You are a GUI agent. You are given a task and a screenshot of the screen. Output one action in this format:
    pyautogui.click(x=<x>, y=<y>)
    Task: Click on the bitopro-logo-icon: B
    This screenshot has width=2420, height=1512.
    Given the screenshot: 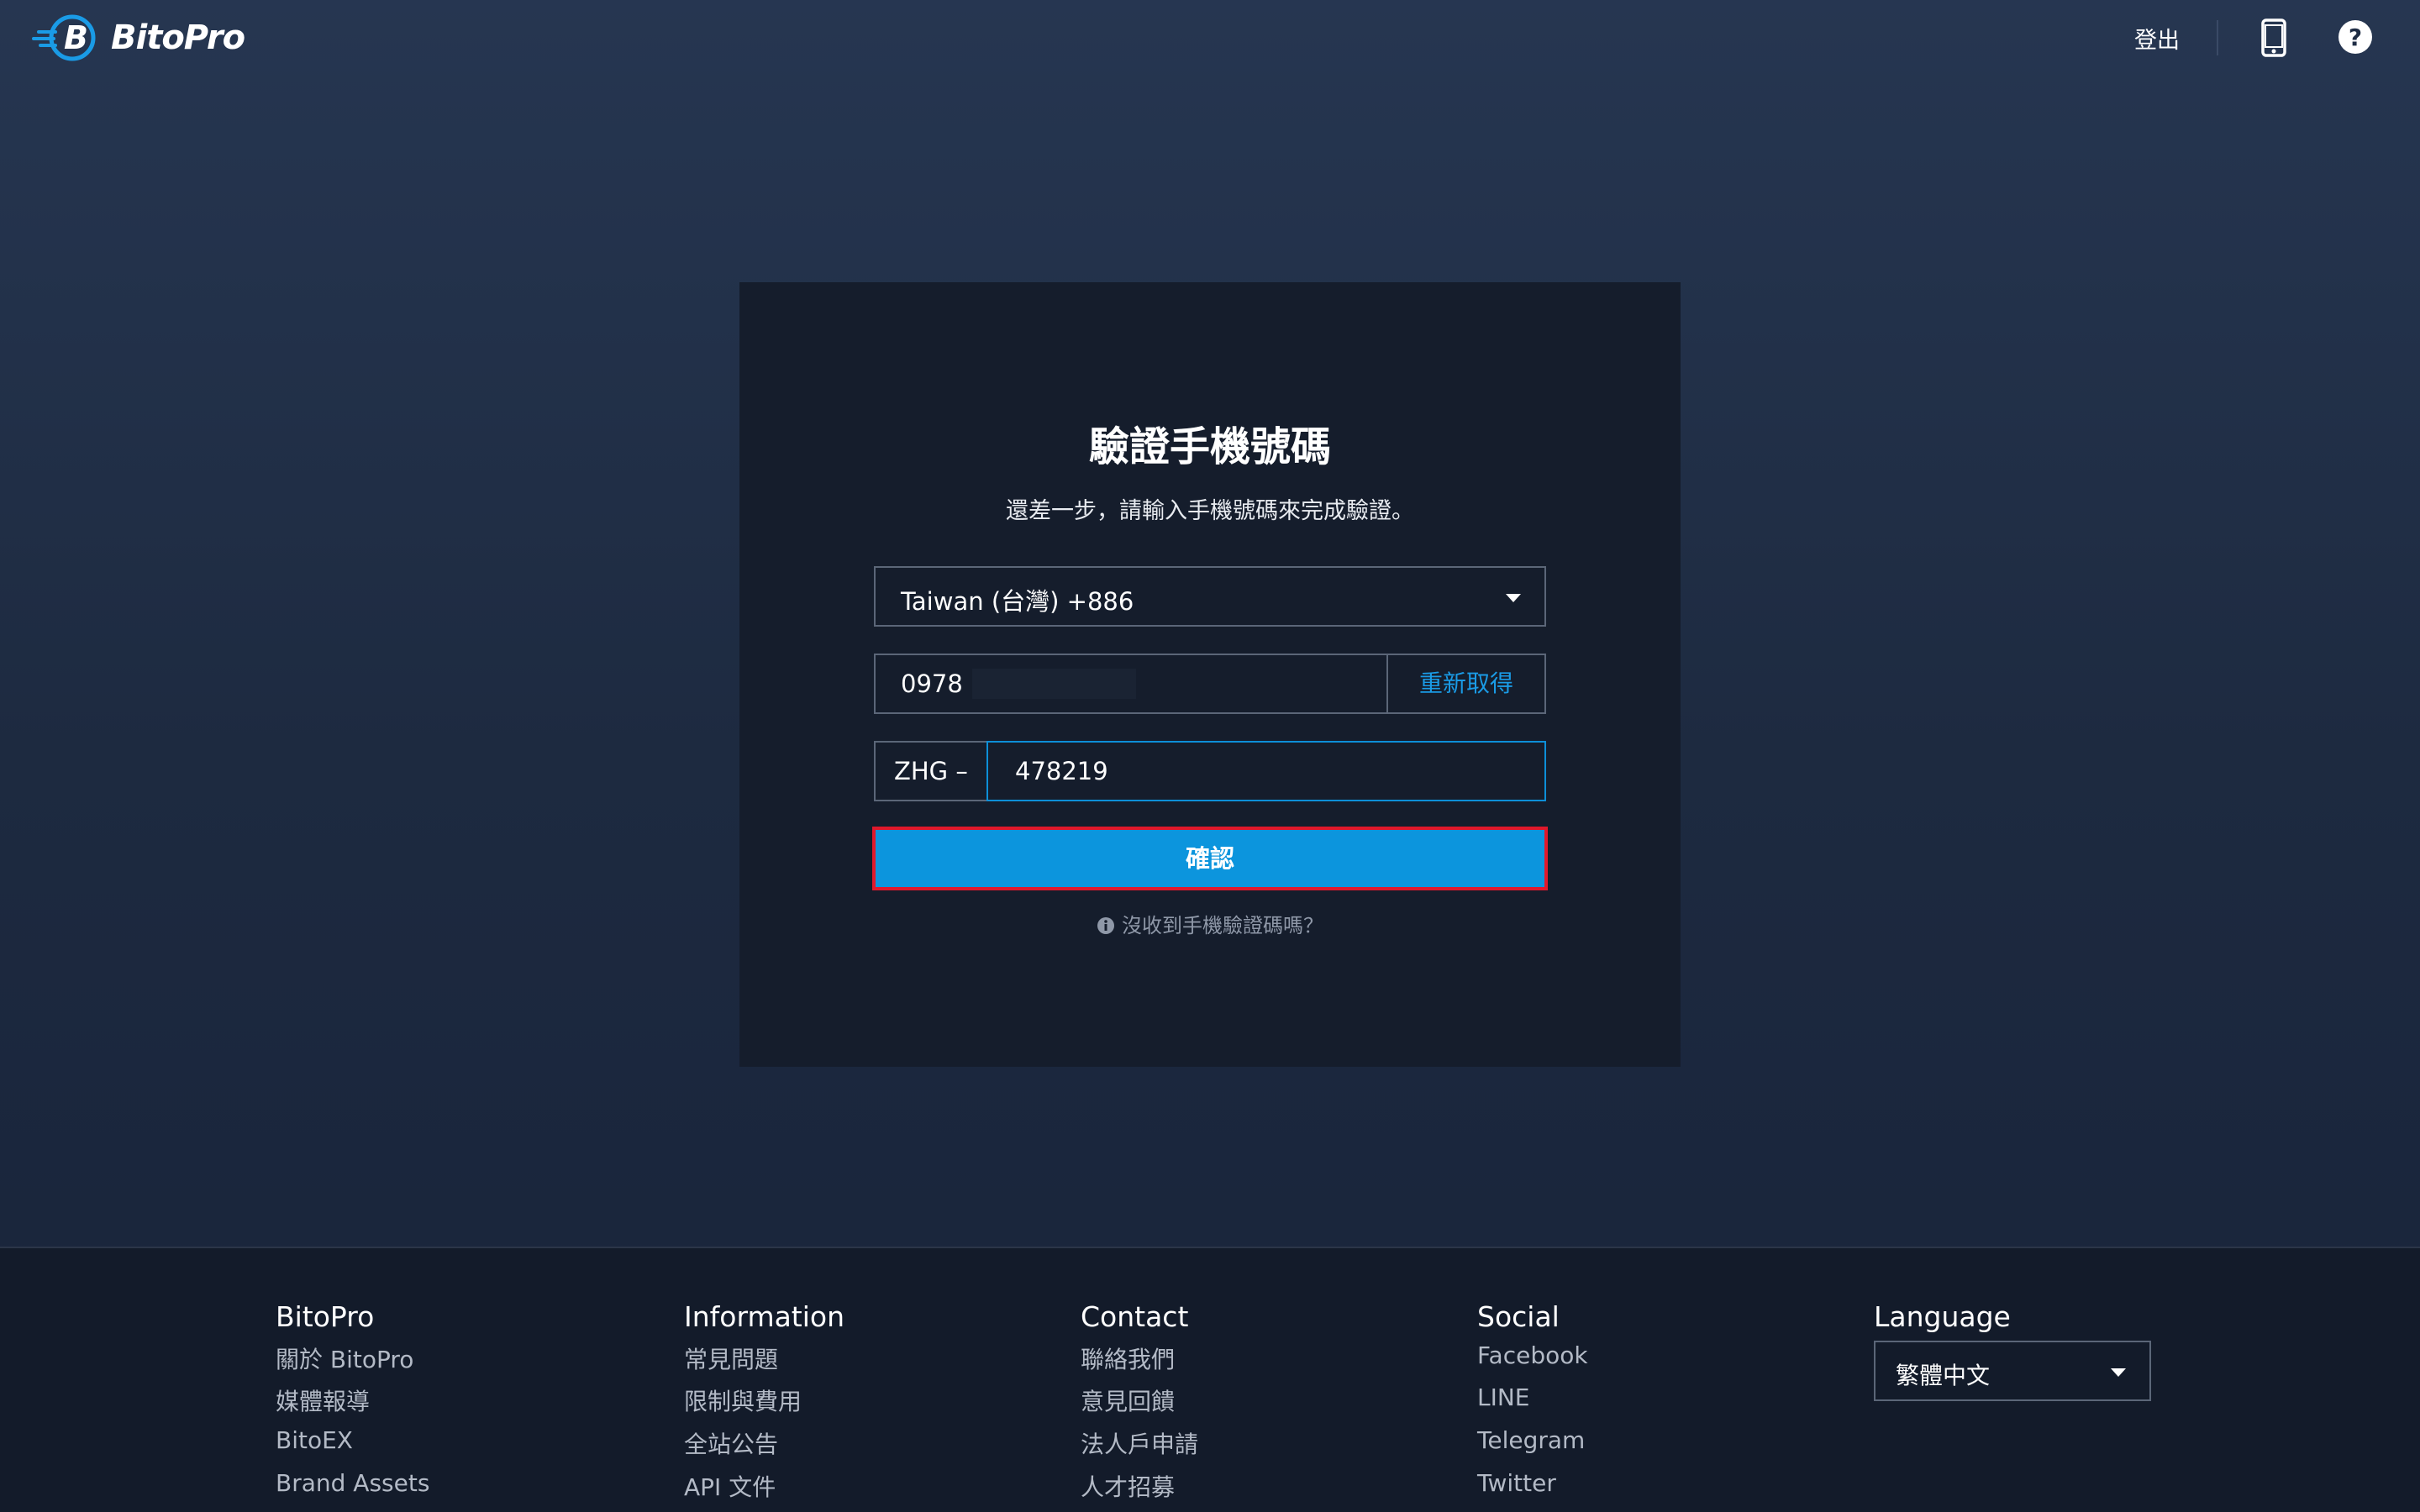 What is the action you would take?
    pyautogui.click(x=64, y=37)
    